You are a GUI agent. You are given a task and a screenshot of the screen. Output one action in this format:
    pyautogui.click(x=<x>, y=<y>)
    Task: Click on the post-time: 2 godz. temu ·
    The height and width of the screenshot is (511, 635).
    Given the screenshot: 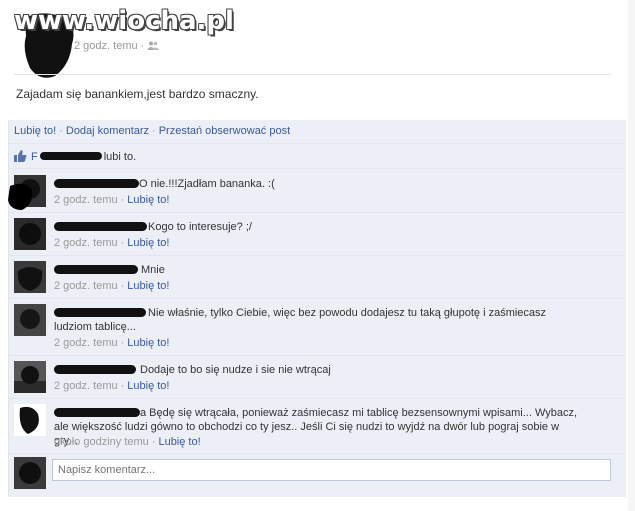 What is the action you would take?
    pyautogui.click(x=109, y=46)
    